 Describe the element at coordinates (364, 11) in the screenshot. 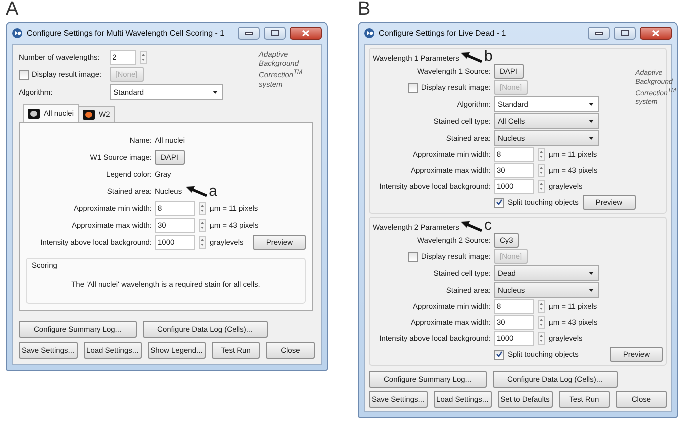

I see `panel-label: B` at that location.